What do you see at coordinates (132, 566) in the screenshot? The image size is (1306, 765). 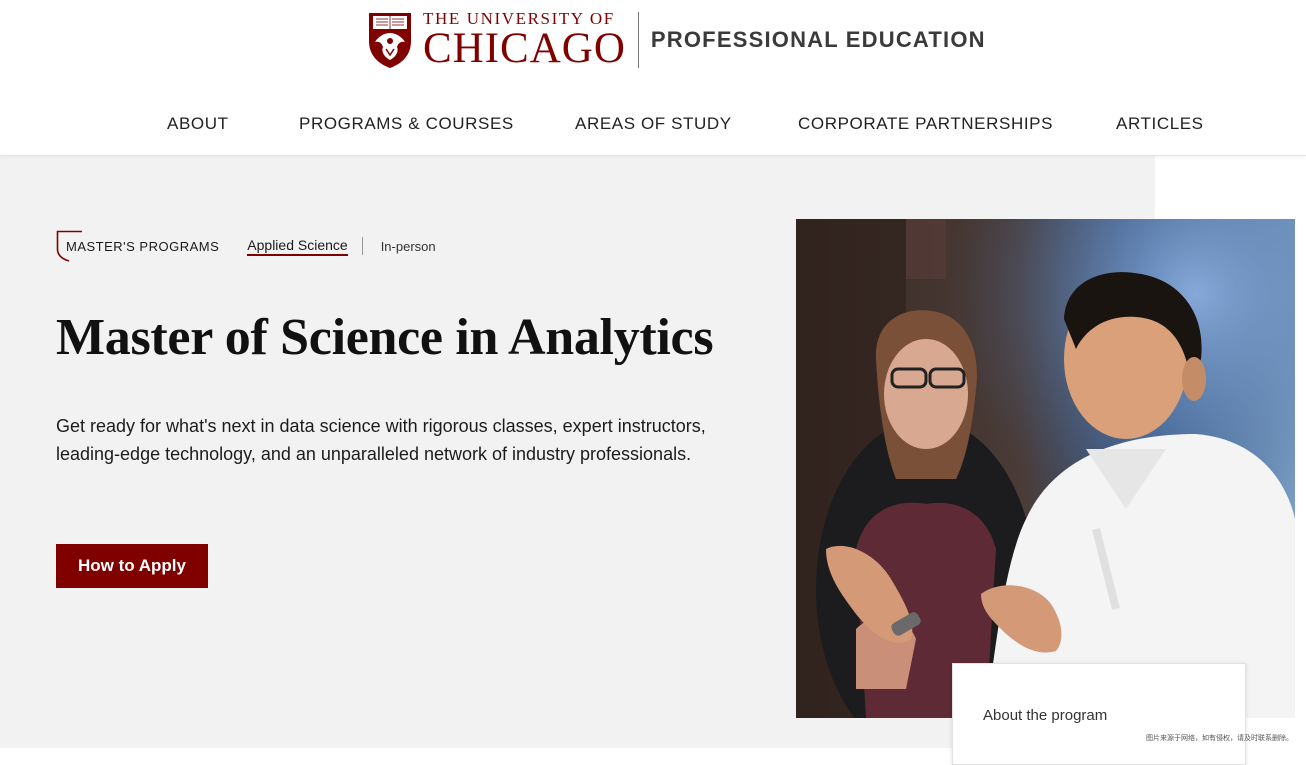 I see `how-to-apply-button: How to Apply` at bounding box center [132, 566].